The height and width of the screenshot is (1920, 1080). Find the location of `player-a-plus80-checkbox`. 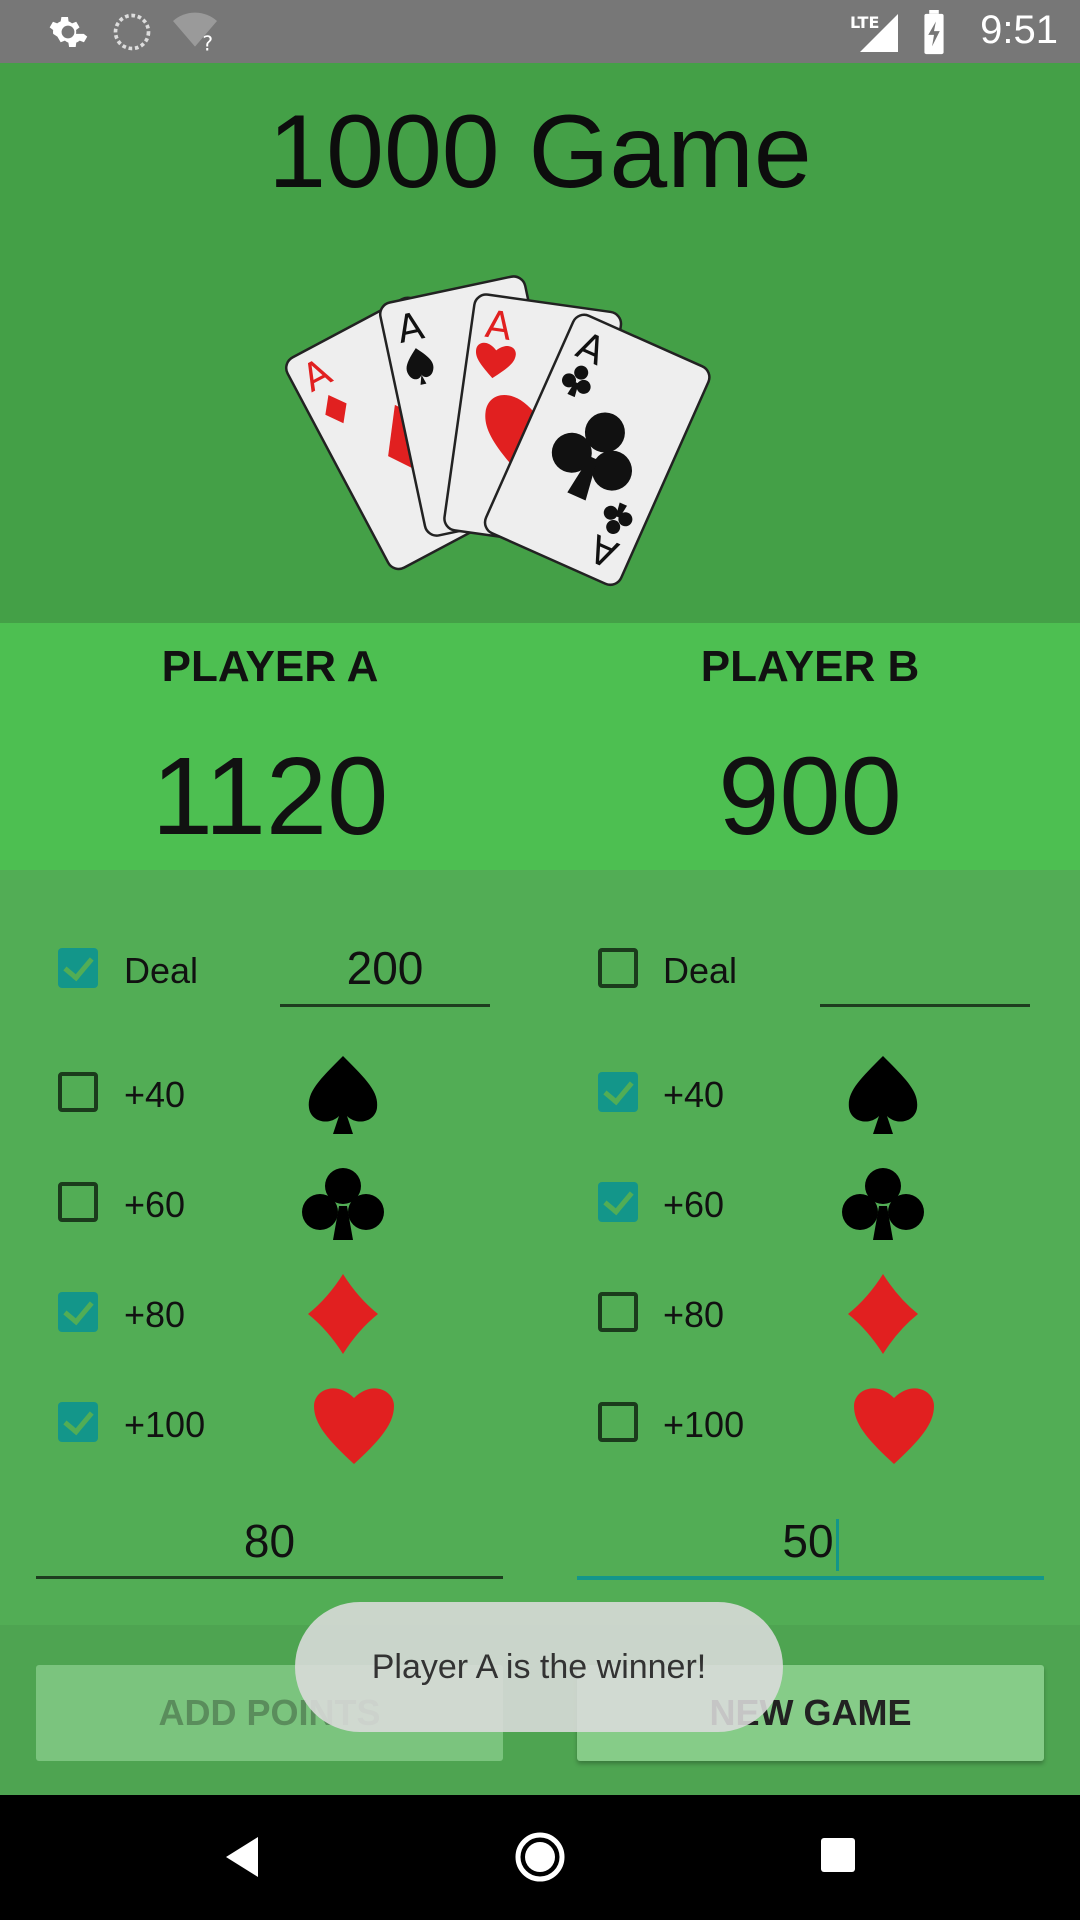

player-a-plus80-checkbox is located at coordinates (78, 1312).